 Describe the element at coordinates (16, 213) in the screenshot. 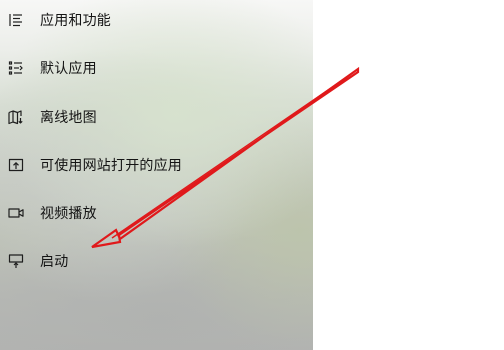

I see `video-playback-icon` at that location.